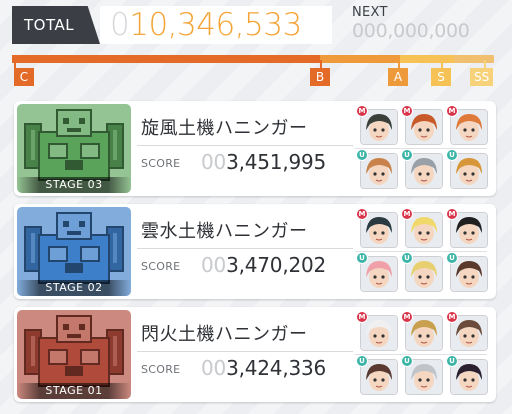 This screenshot has width=512, height=414. Describe the element at coordinates (398, 77) in the screenshot. I see `rank-badge-a: A` at that location.